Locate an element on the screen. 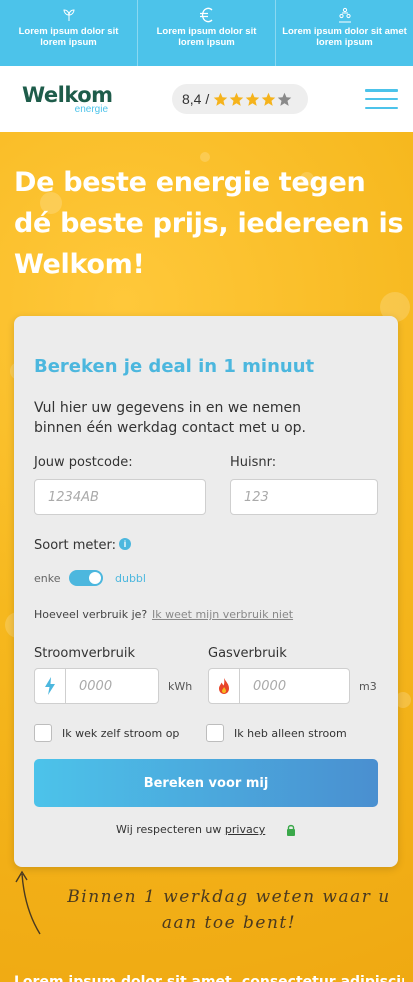  gas-input: 0000 is located at coordinates (294, 686).